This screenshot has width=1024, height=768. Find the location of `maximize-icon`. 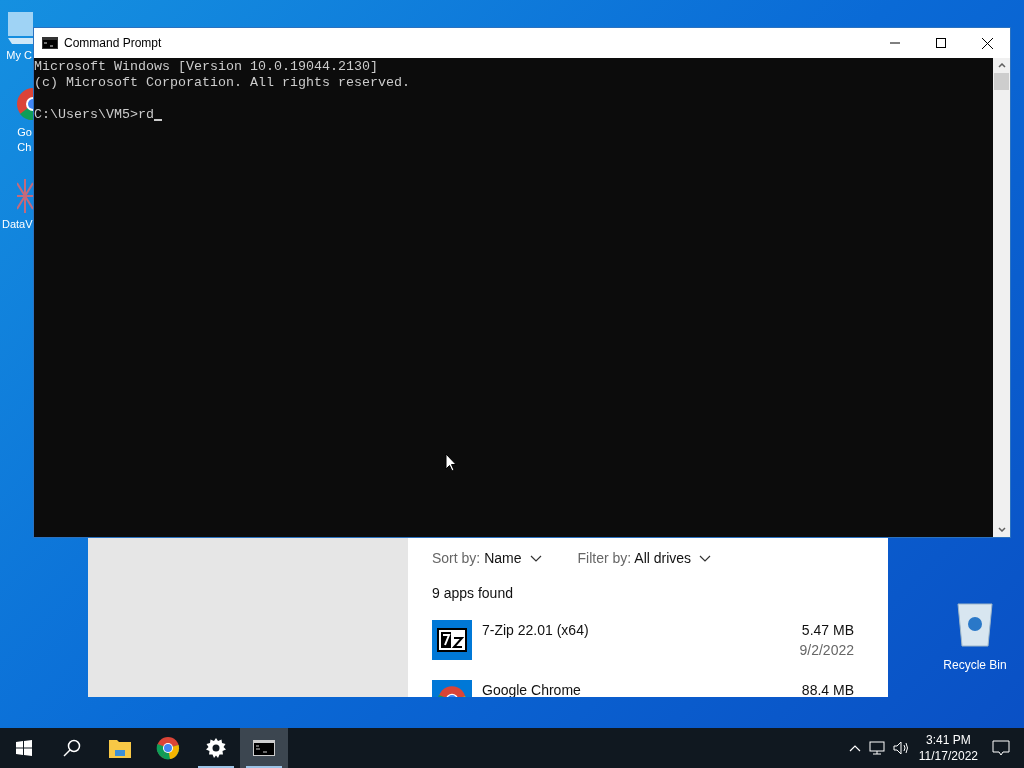

maximize-icon is located at coordinates (941, 43).